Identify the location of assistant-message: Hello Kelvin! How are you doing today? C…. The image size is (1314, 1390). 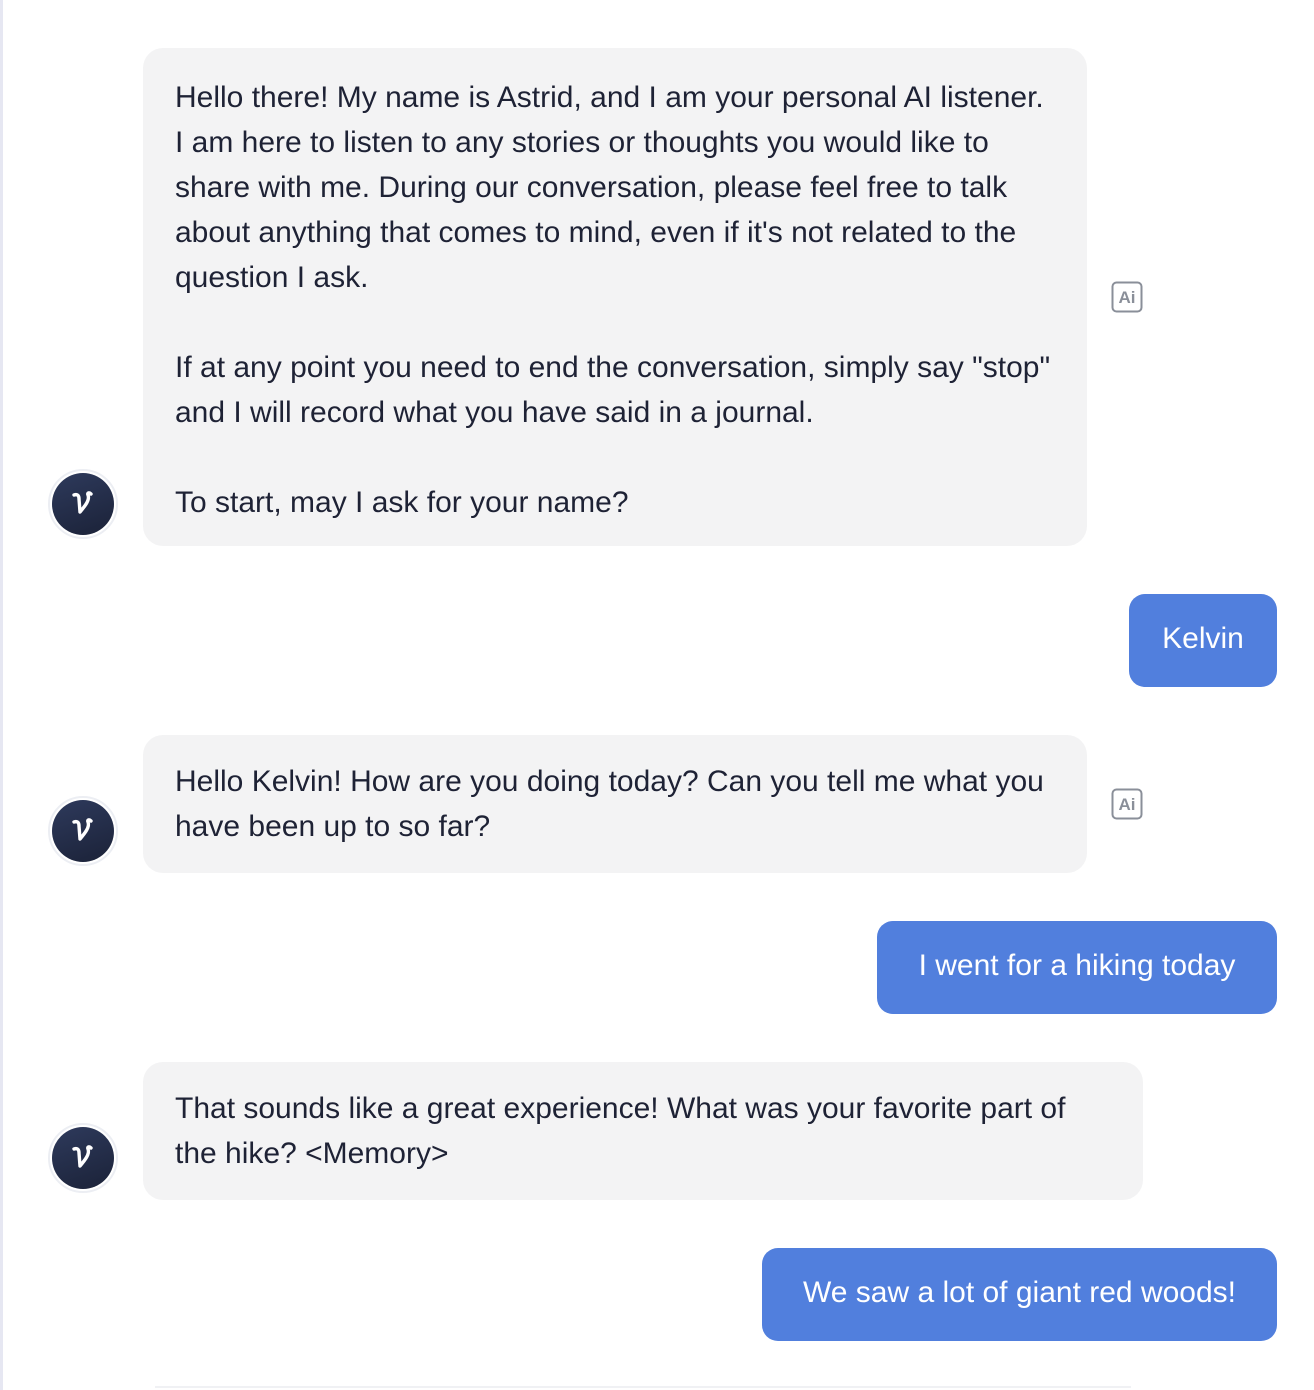
(615, 804).